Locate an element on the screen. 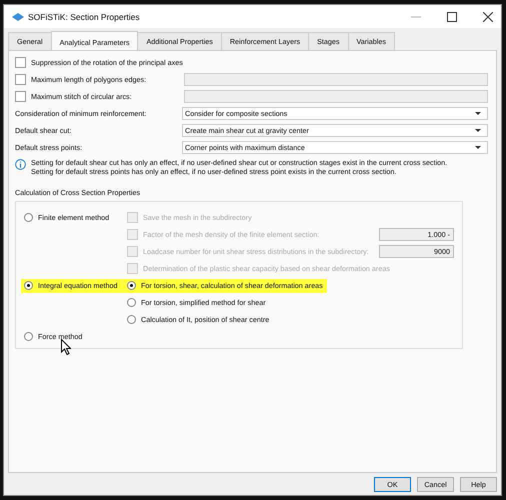 The image size is (506, 500). mouse-pointer-icon is located at coordinates (66, 347).